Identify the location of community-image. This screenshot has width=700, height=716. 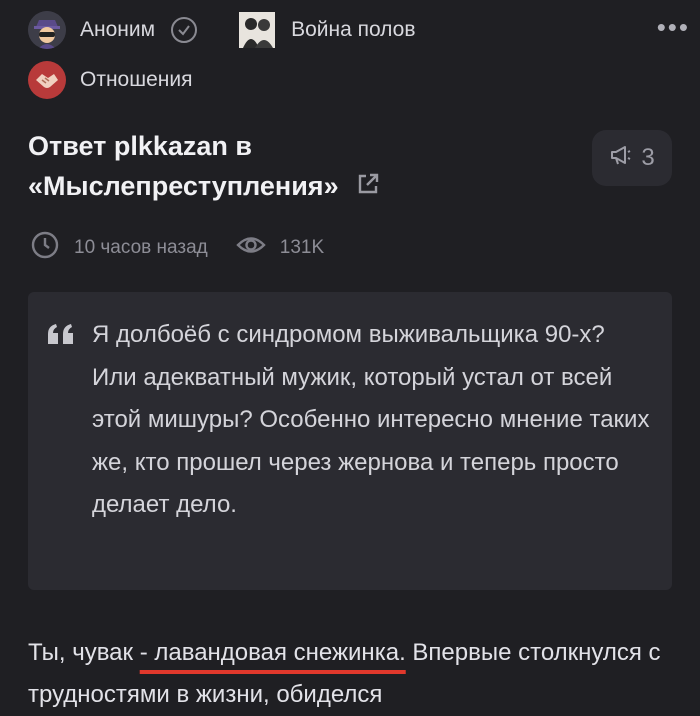
(257, 30).